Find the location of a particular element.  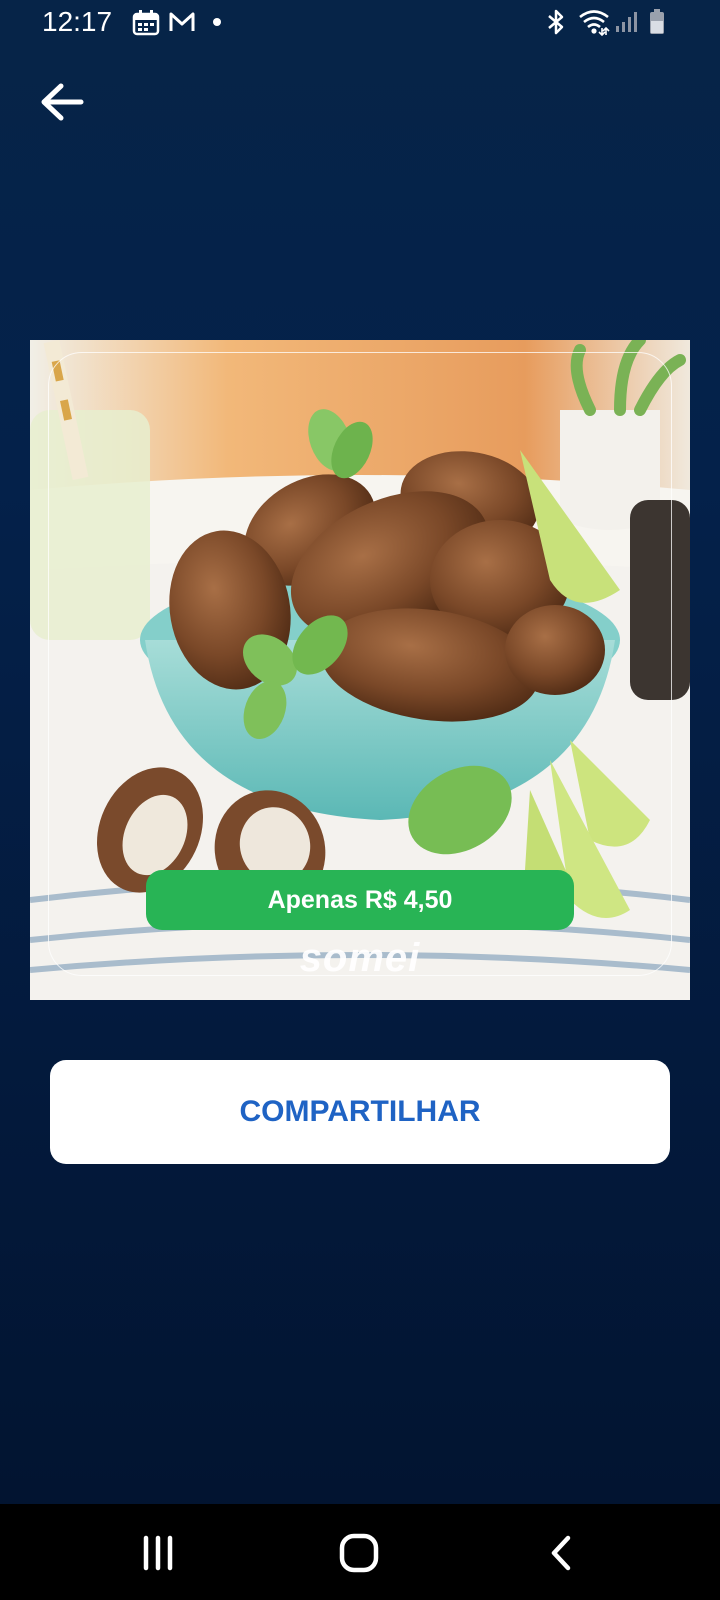

navigation-bar is located at coordinates (360, 1552).